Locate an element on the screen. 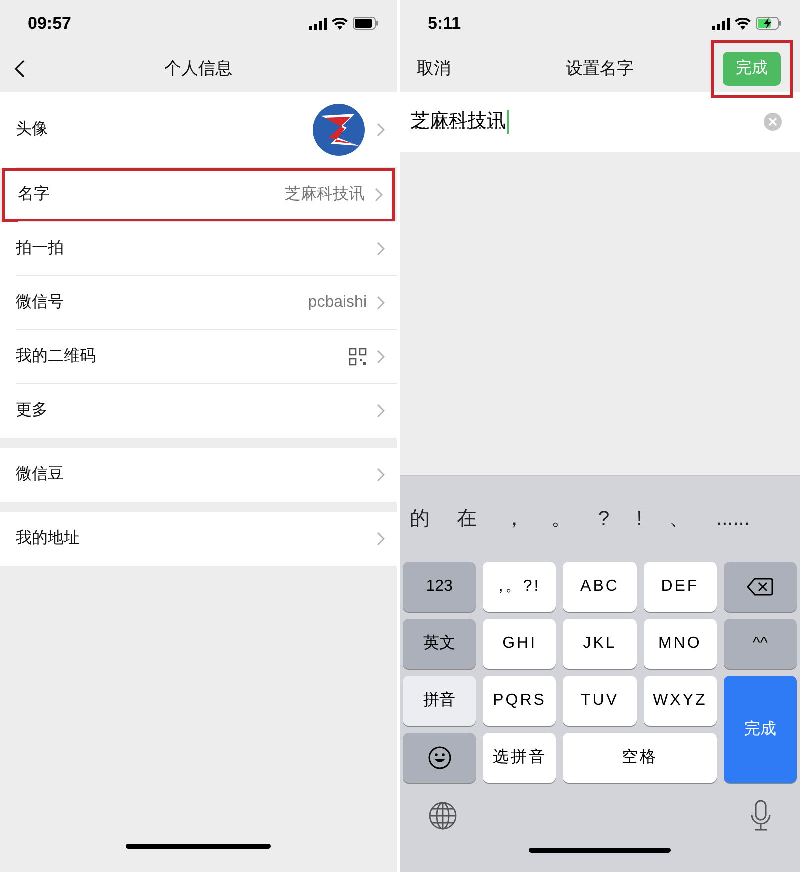 Image resolution: width=800 pixels, height=872 pixels. candidate-word: 在 is located at coordinates (467, 519).